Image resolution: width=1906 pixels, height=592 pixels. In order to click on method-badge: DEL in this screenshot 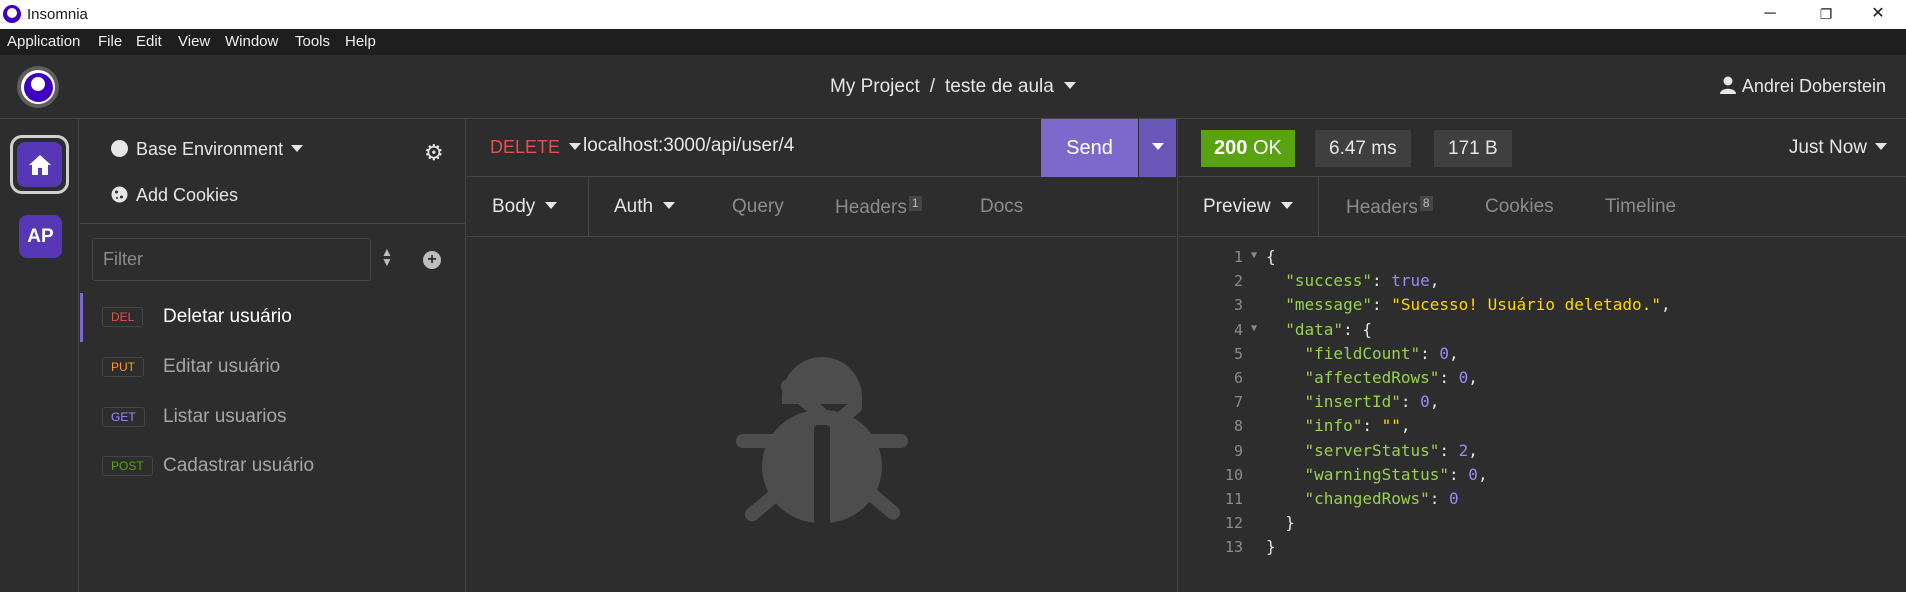, I will do `click(123, 317)`.